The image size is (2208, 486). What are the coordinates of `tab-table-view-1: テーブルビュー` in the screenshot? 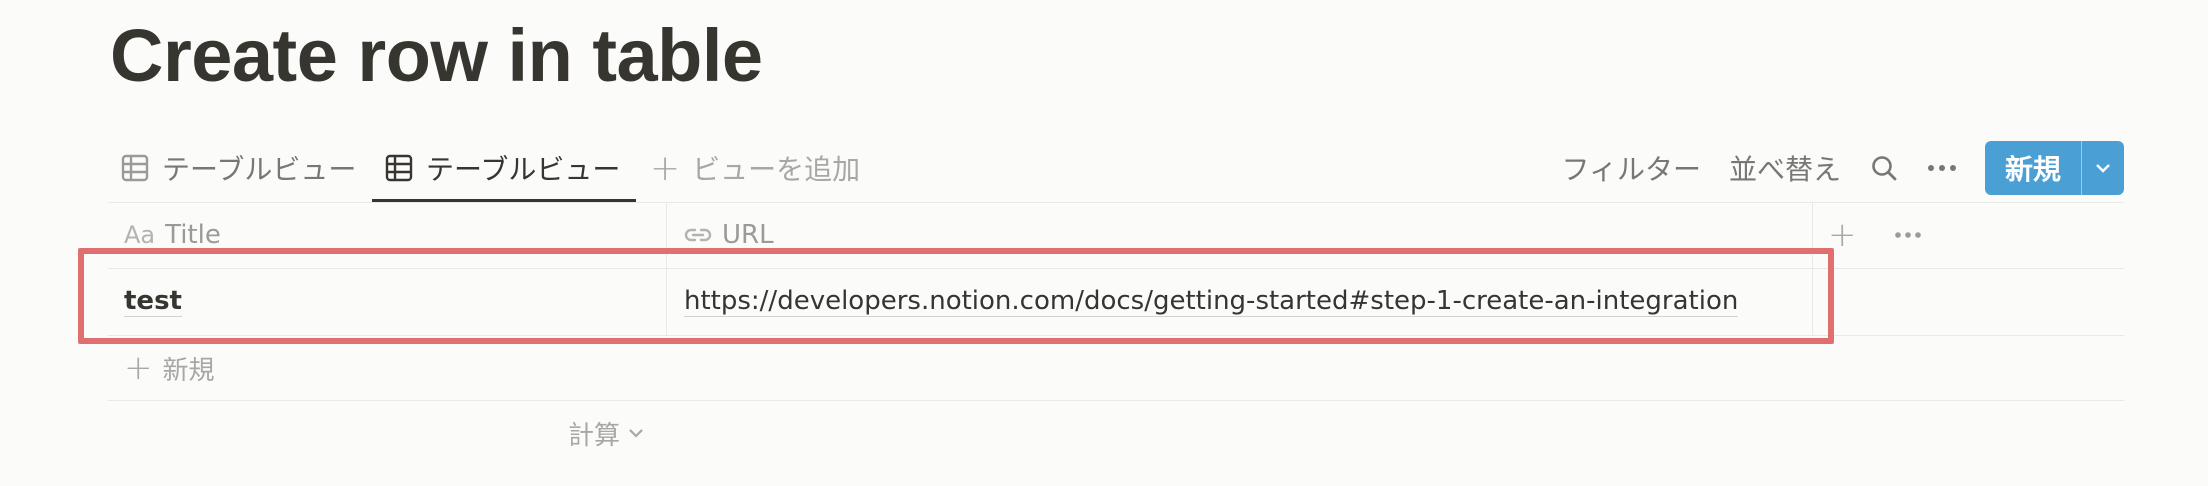 It's located at (238, 168).